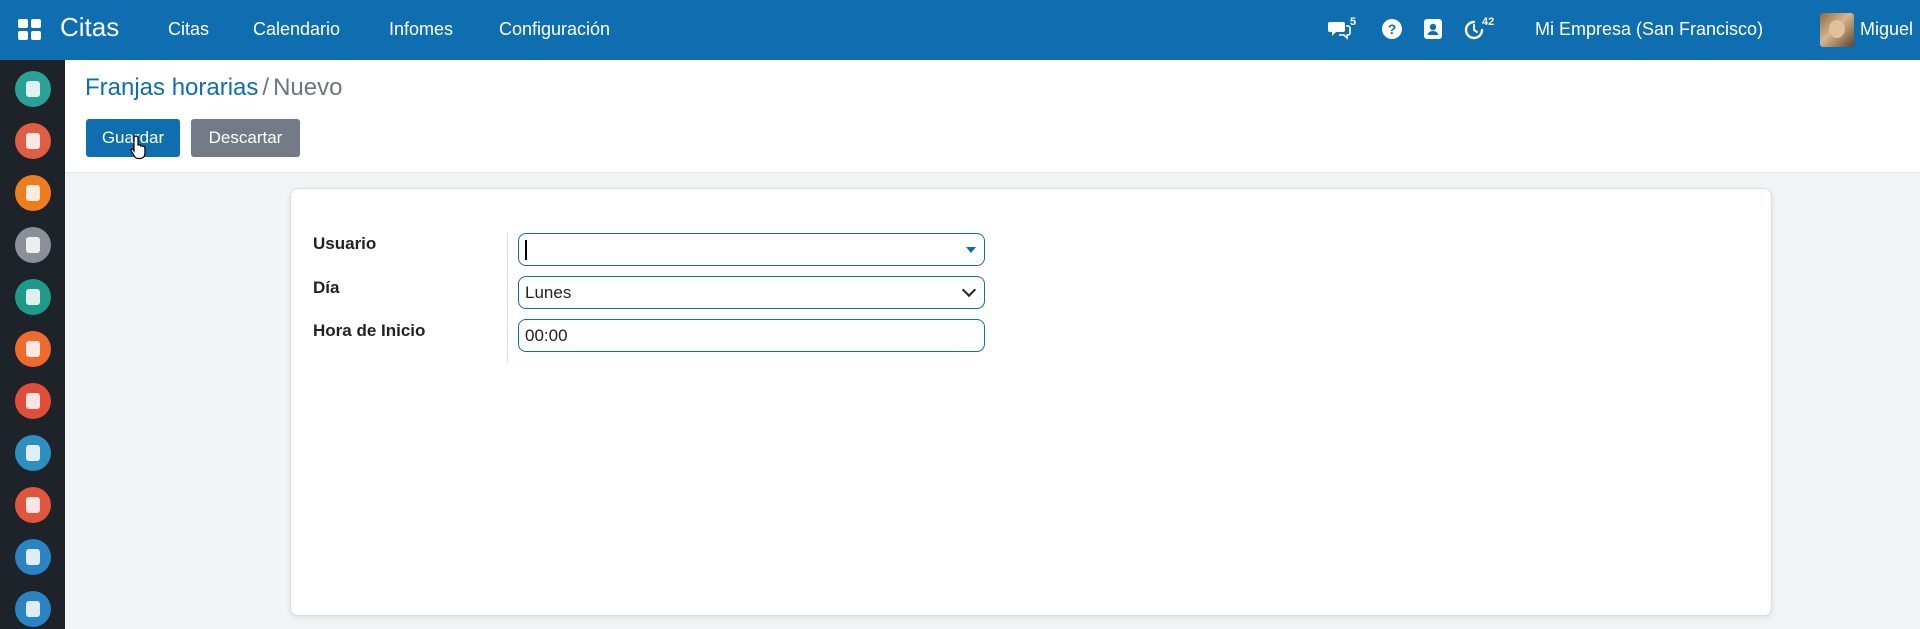  Describe the element at coordinates (1339, 29) in the screenshot. I see `messages-icon` at that location.